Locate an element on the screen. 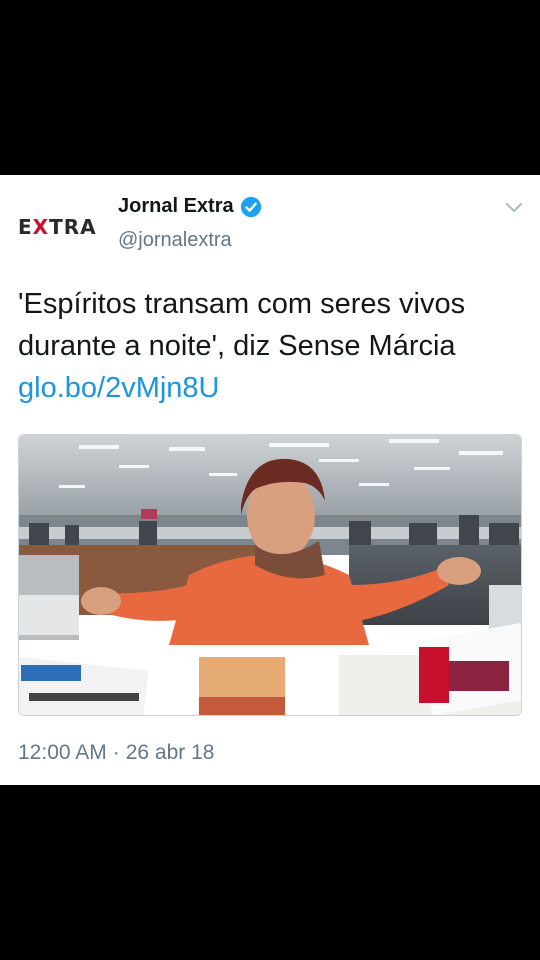  verified-badge-icon is located at coordinates (250, 206).